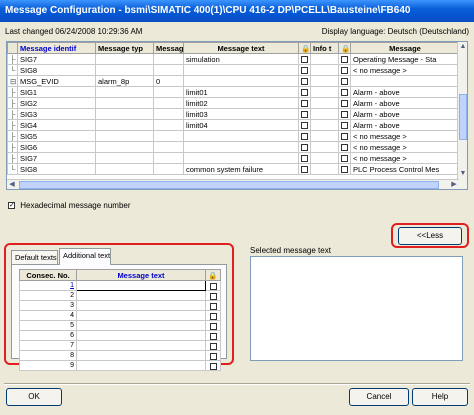  What do you see at coordinates (34, 397) in the screenshot?
I see `ok-button: OK` at bounding box center [34, 397].